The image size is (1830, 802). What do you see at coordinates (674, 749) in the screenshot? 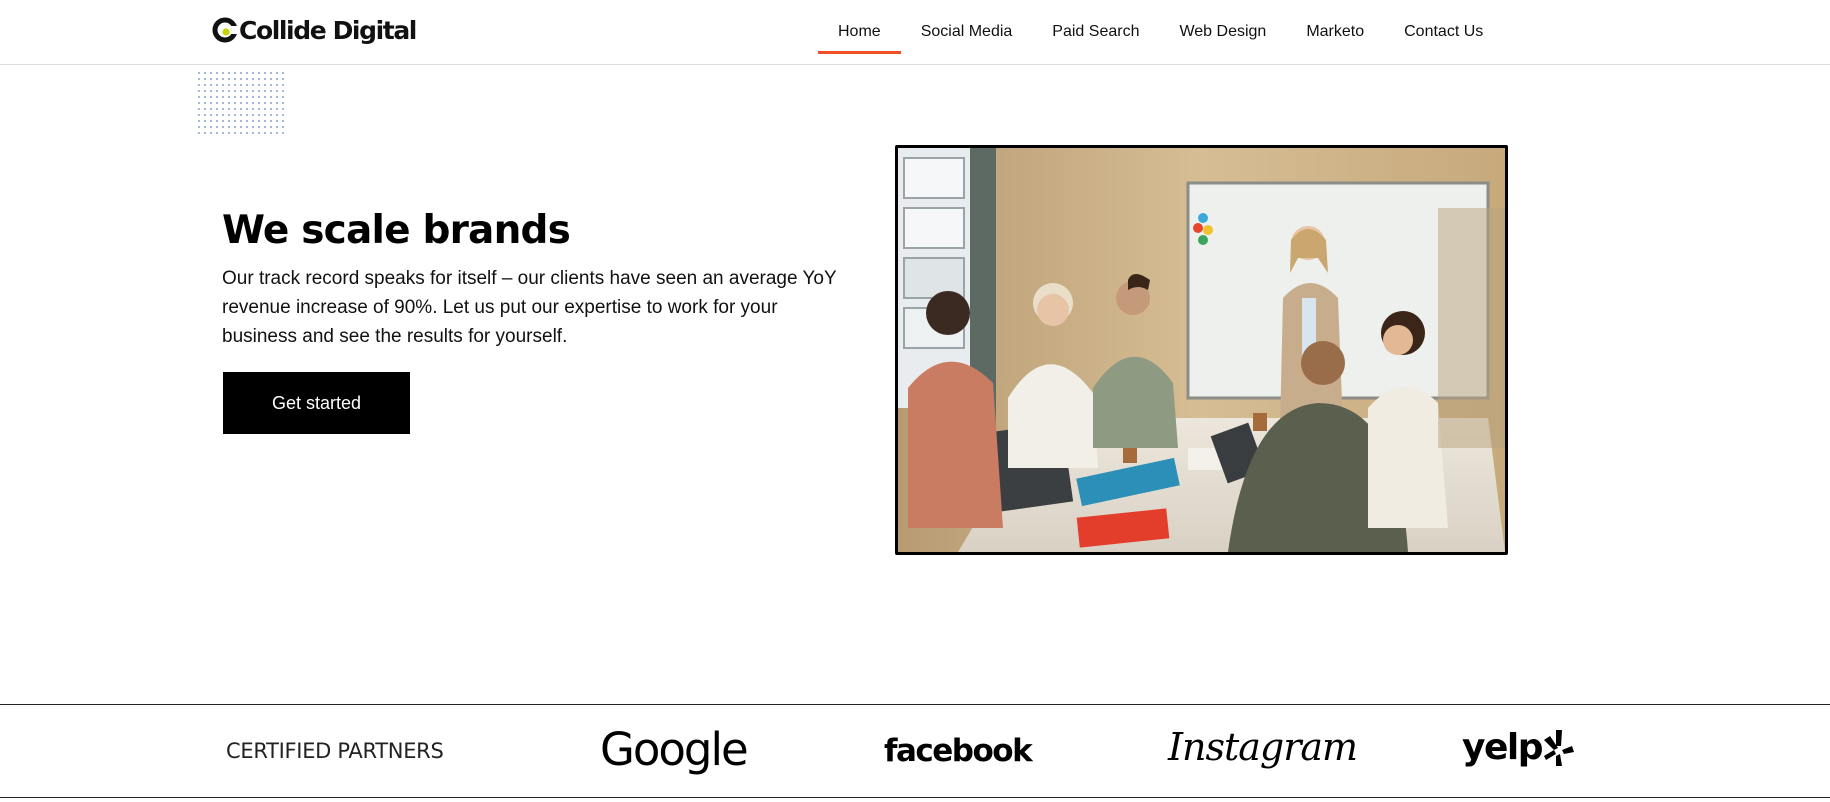
I see `google-logo: Google` at bounding box center [674, 749].